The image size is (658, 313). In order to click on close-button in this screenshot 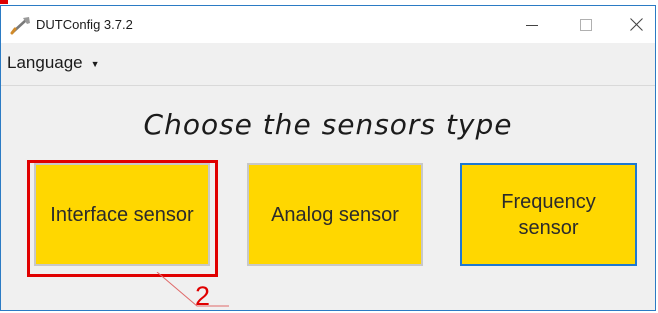, I will do `click(635, 24)`.